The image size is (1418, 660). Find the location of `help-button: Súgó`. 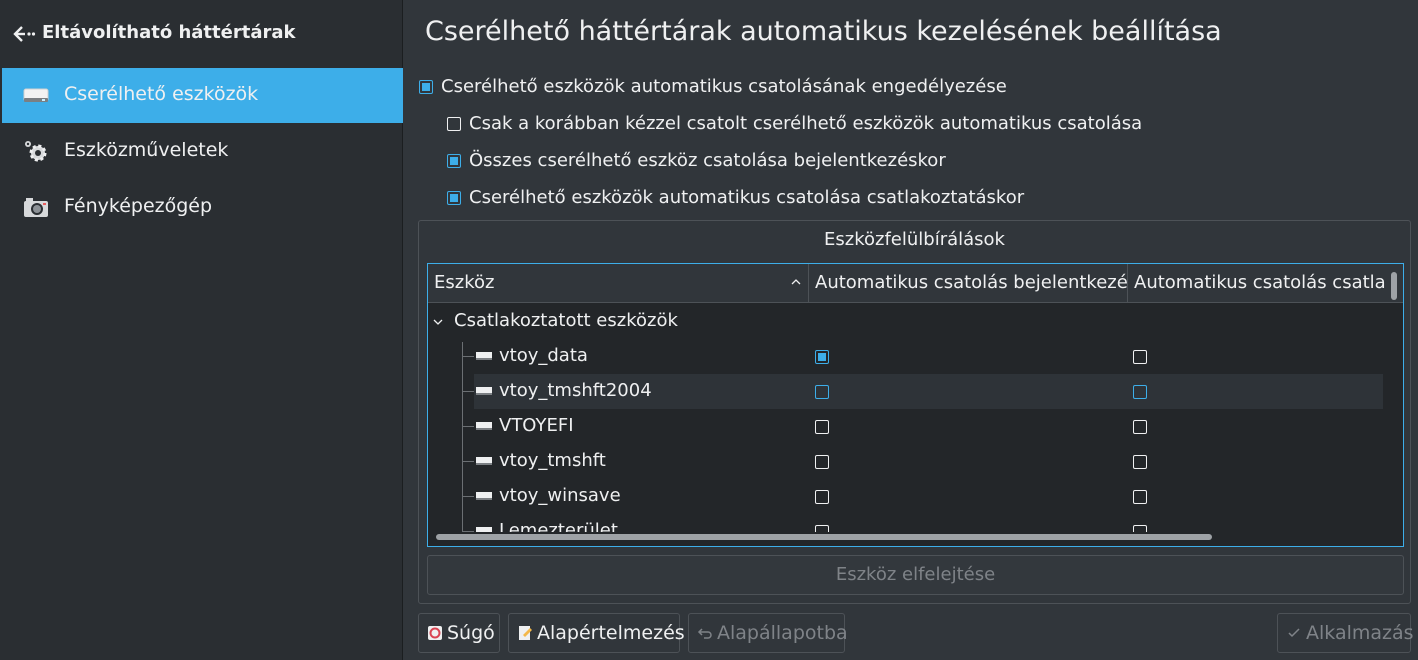

help-button: Súgó is located at coordinates (459, 633).